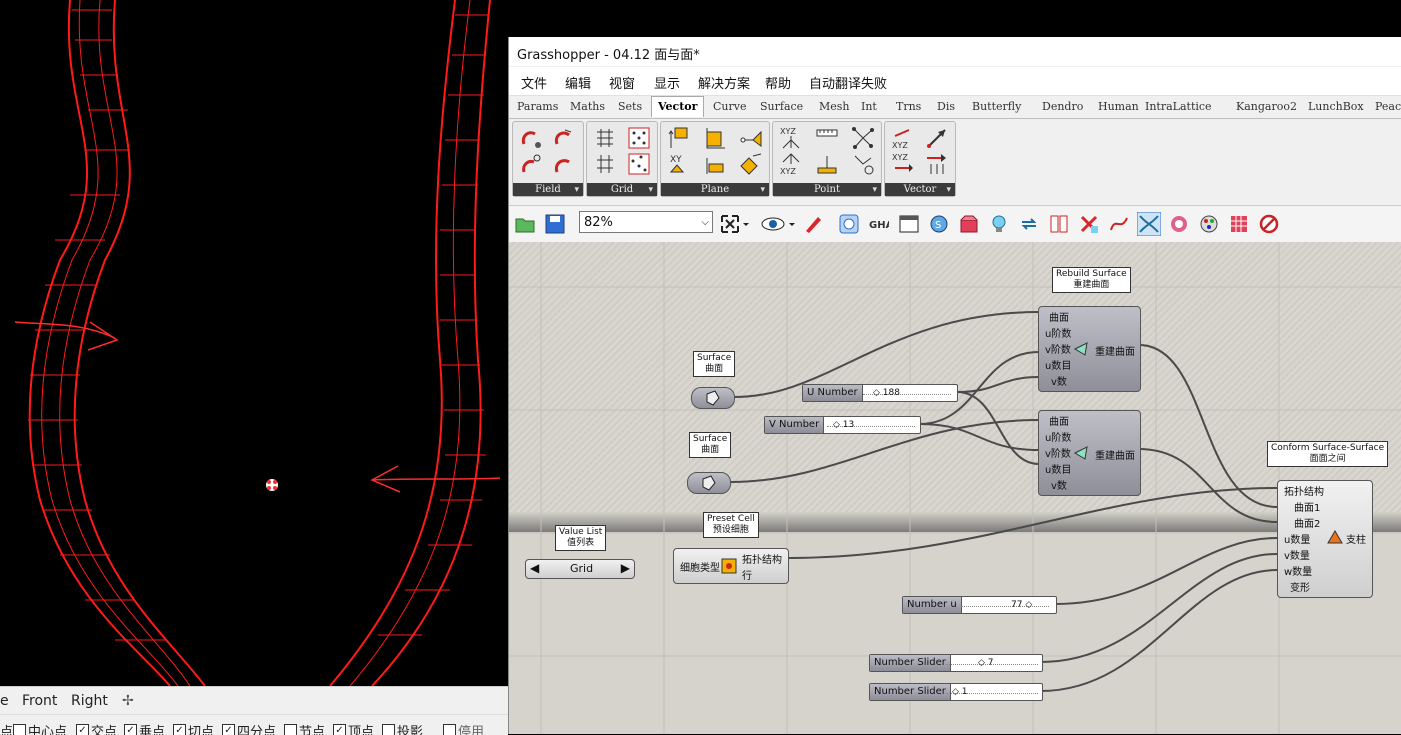  I want to click on value-list-next-icon: ▶, so click(625, 568).